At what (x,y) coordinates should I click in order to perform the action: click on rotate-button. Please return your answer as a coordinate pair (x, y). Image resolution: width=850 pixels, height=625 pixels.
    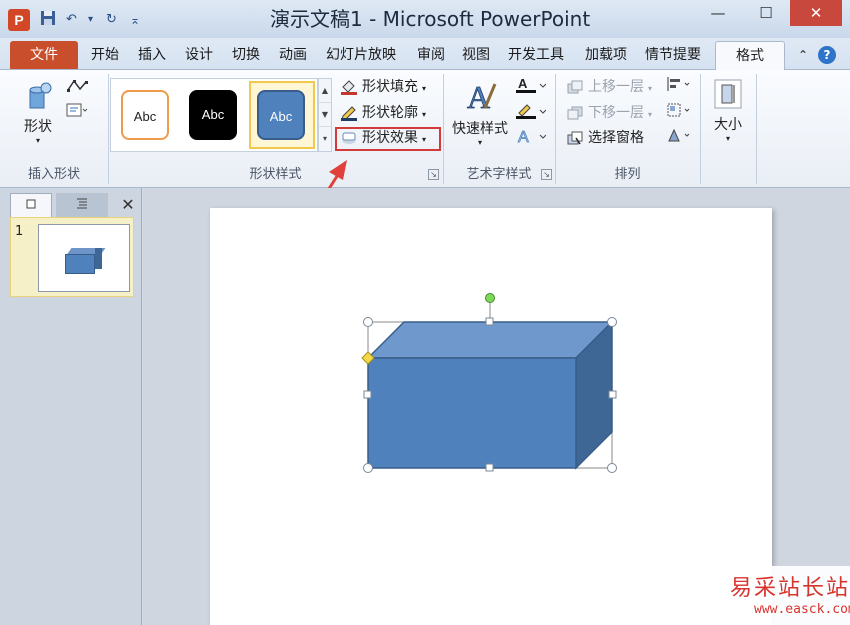
    Looking at the image, I should click on (679, 138).